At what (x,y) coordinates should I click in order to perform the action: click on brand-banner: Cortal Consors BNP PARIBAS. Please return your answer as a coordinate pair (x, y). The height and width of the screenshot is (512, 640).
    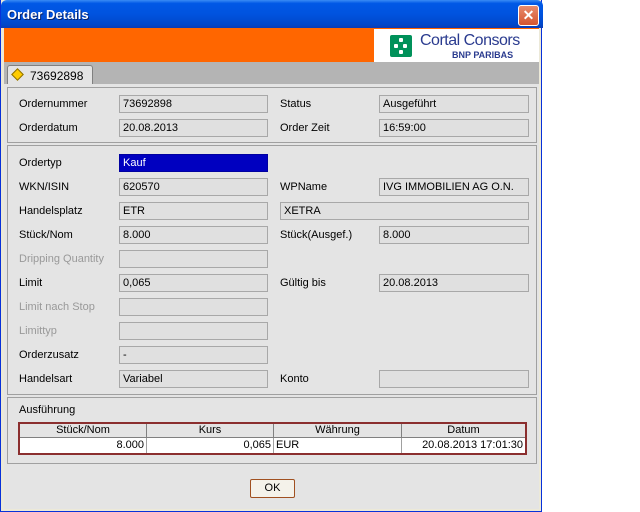
    Looking at the image, I should click on (271, 45).